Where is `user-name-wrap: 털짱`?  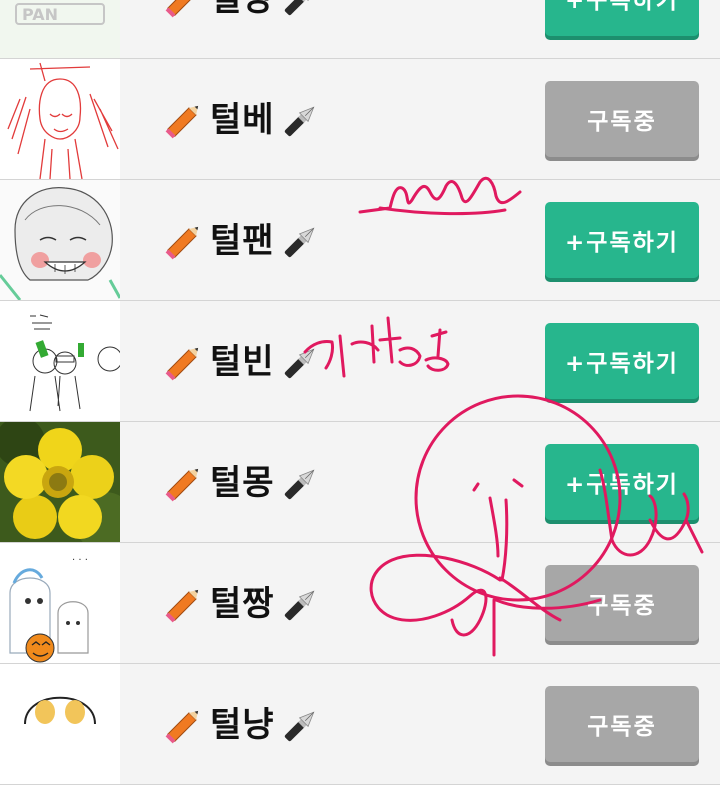 user-name-wrap: 털짱 is located at coordinates (242, 604).